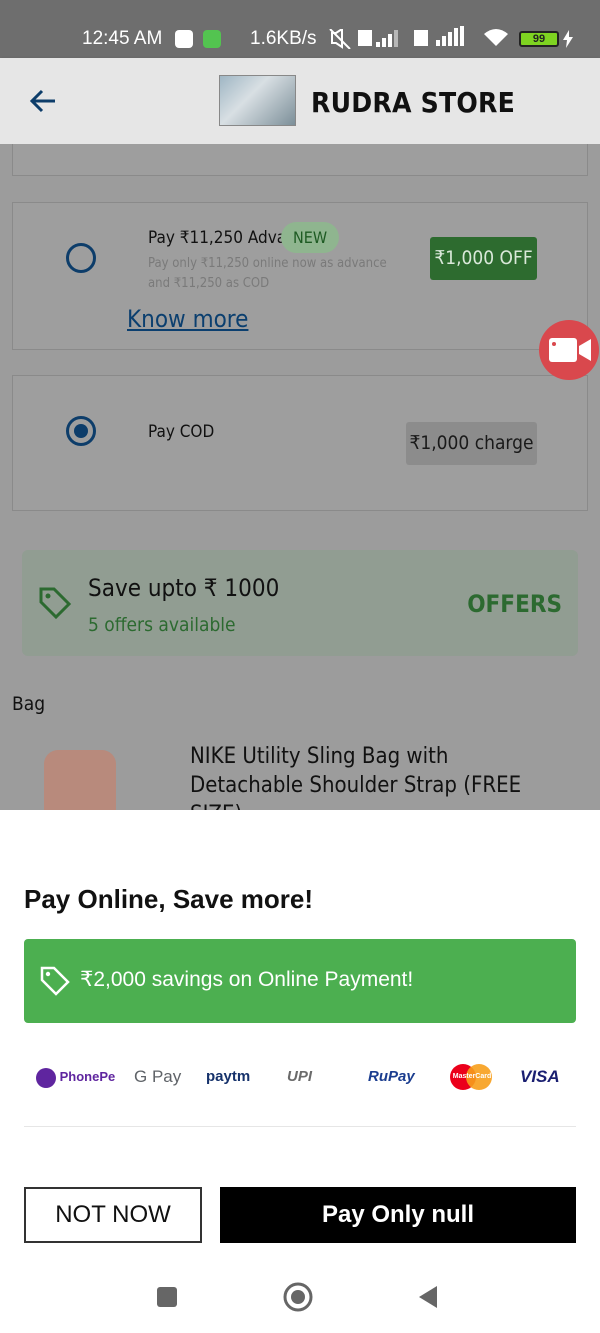 The width and height of the screenshot is (600, 1333). Describe the element at coordinates (228, 1076) in the screenshot. I see `paytm-logo: paytm` at that location.